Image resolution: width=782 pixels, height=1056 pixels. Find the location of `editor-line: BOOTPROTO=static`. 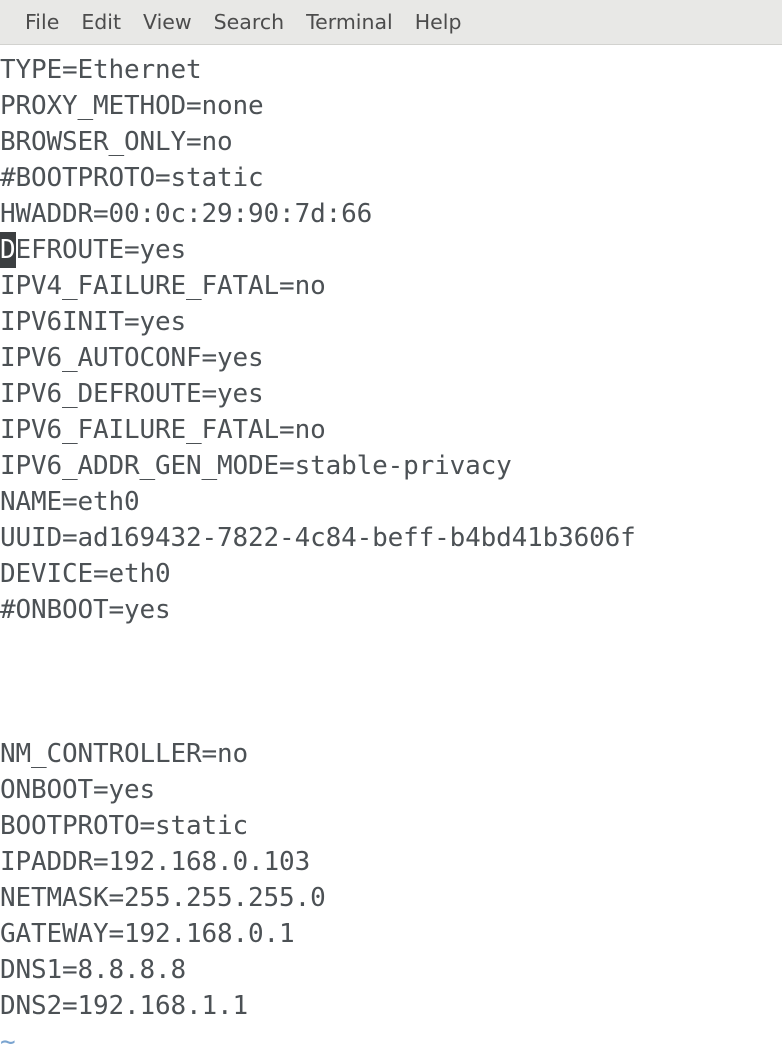

editor-line: BOOTPROTO=static is located at coordinates (124, 826).